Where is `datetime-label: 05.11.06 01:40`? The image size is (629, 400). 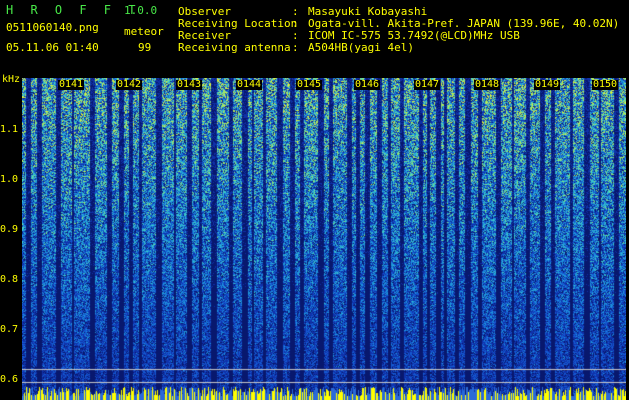 datetime-label: 05.11.06 01:40 is located at coordinates (52, 47).